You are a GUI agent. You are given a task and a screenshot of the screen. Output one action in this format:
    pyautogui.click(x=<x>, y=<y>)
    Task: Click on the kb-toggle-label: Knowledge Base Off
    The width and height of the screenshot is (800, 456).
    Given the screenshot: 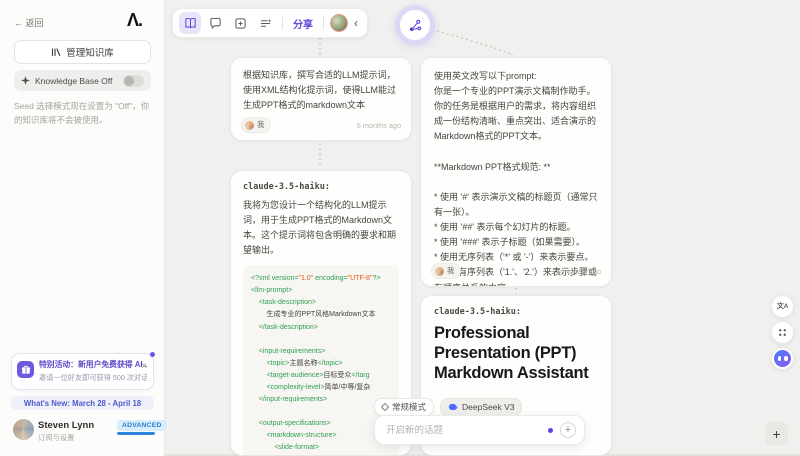 What is the action you would take?
    pyautogui.click(x=74, y=80)
    